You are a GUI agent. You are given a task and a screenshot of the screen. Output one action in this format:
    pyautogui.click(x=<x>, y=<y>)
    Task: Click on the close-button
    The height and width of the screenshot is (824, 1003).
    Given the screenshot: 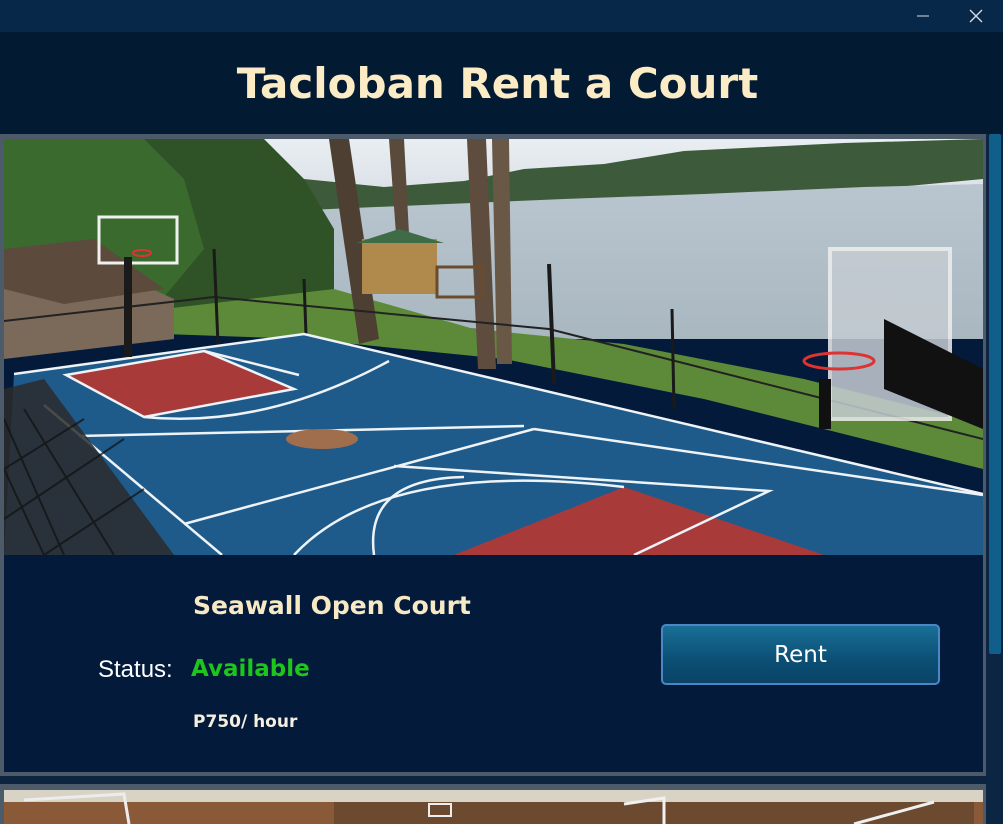 What is the action you would take?
    pyautogui.click(x=976, y=16)
    